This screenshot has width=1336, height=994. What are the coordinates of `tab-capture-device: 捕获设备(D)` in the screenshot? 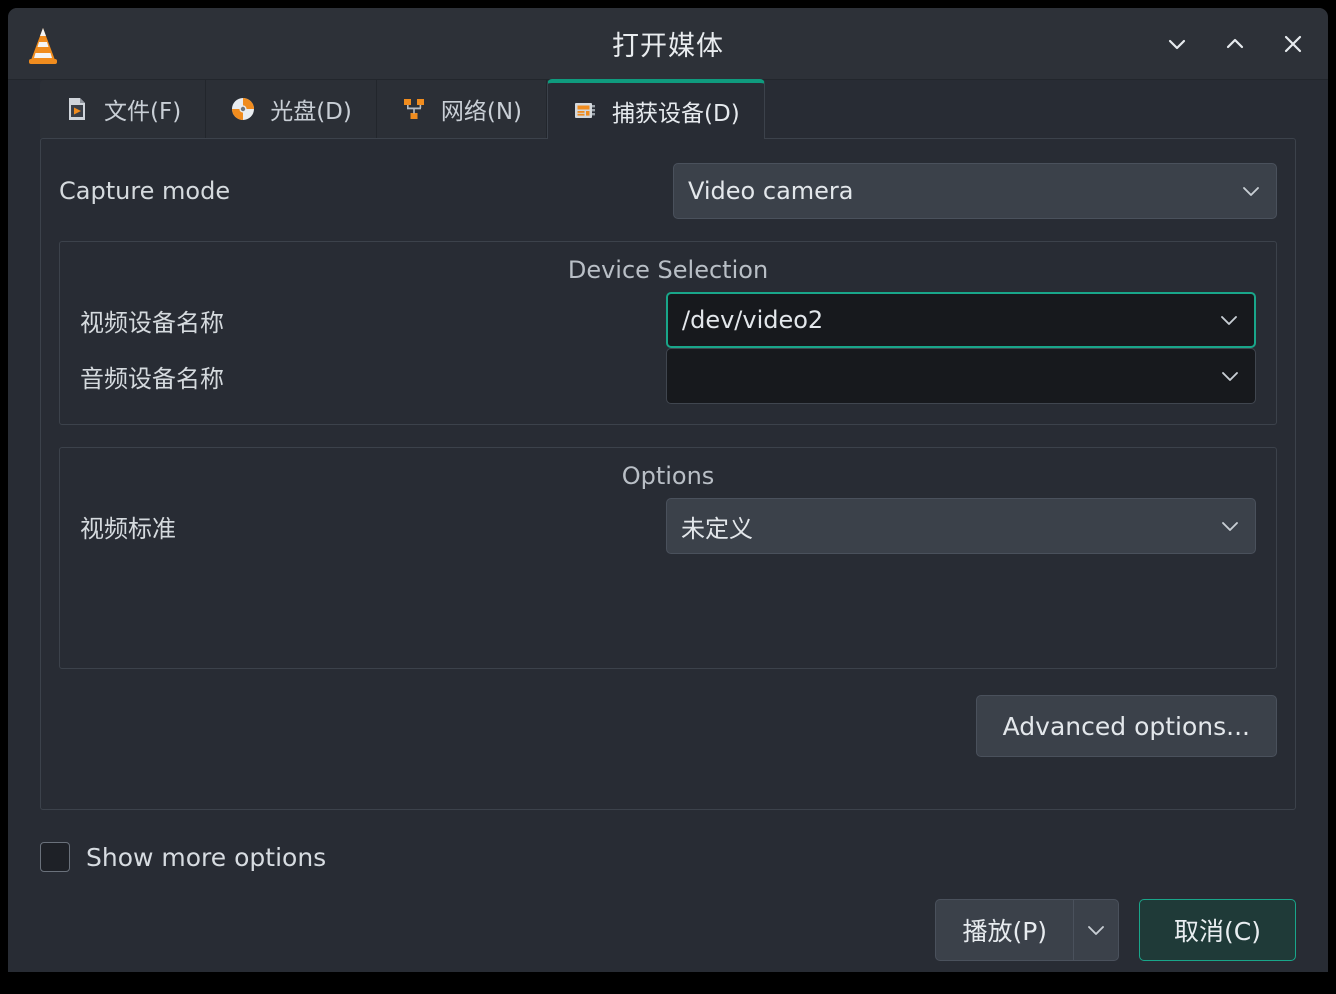 It's located at (656, 109).